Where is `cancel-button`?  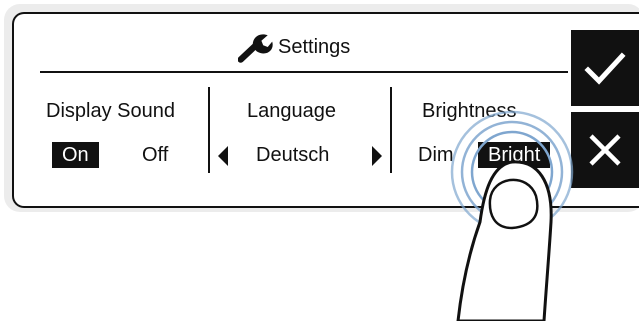
cancel-button is located at coordinates (605, 150).